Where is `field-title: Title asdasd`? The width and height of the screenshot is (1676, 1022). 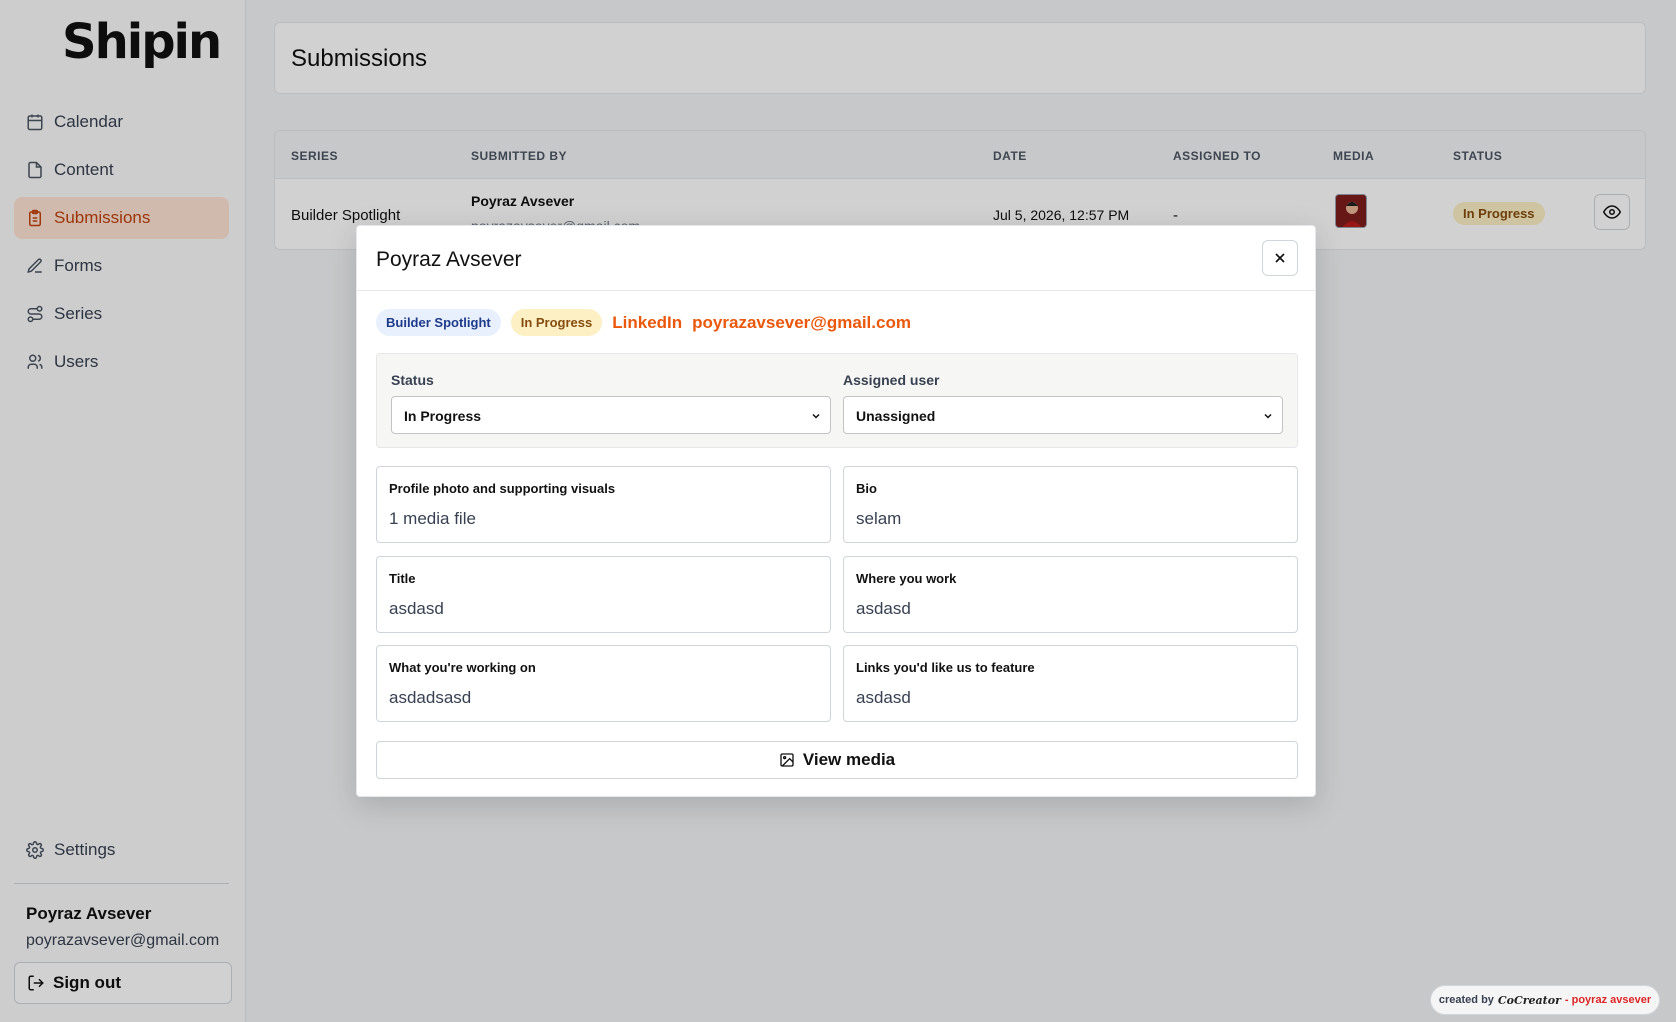 field-title: Title asdasd is located at coordinates (603, 594).